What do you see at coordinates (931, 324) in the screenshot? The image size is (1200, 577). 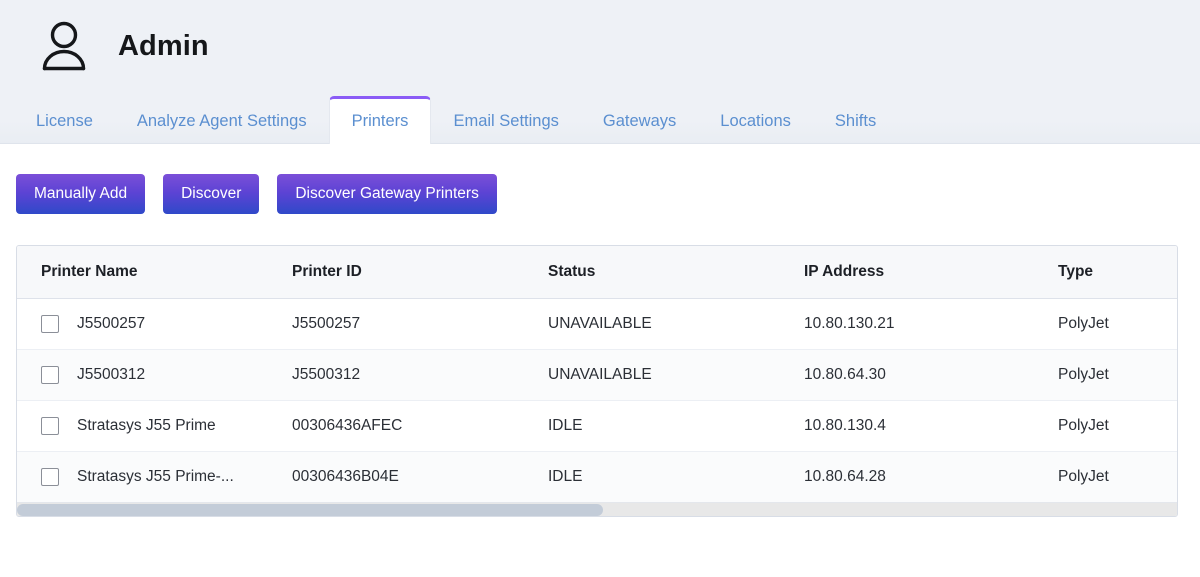 I see `cell-ip-address: 10.80.130.21` at bounding box center [931, 324].